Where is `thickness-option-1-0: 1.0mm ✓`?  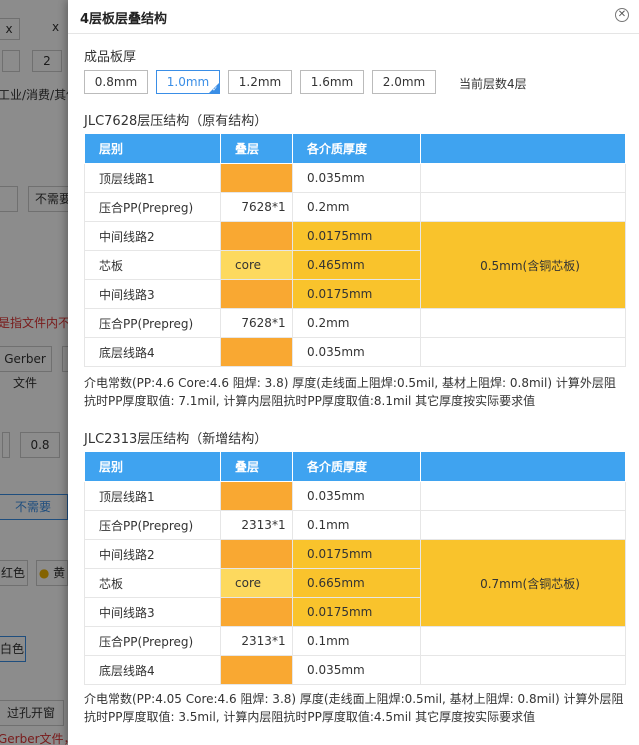 thickness-option-1-0: 1.0mm ✓ is located at coordinates (188, 82).